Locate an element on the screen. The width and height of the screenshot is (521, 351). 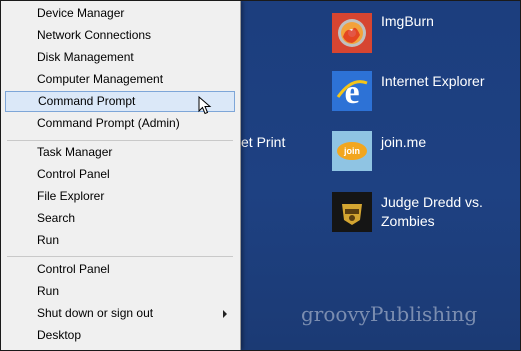
menu-item-shut-down-label: Shut down or sign out is located at coordinates (95, 313).